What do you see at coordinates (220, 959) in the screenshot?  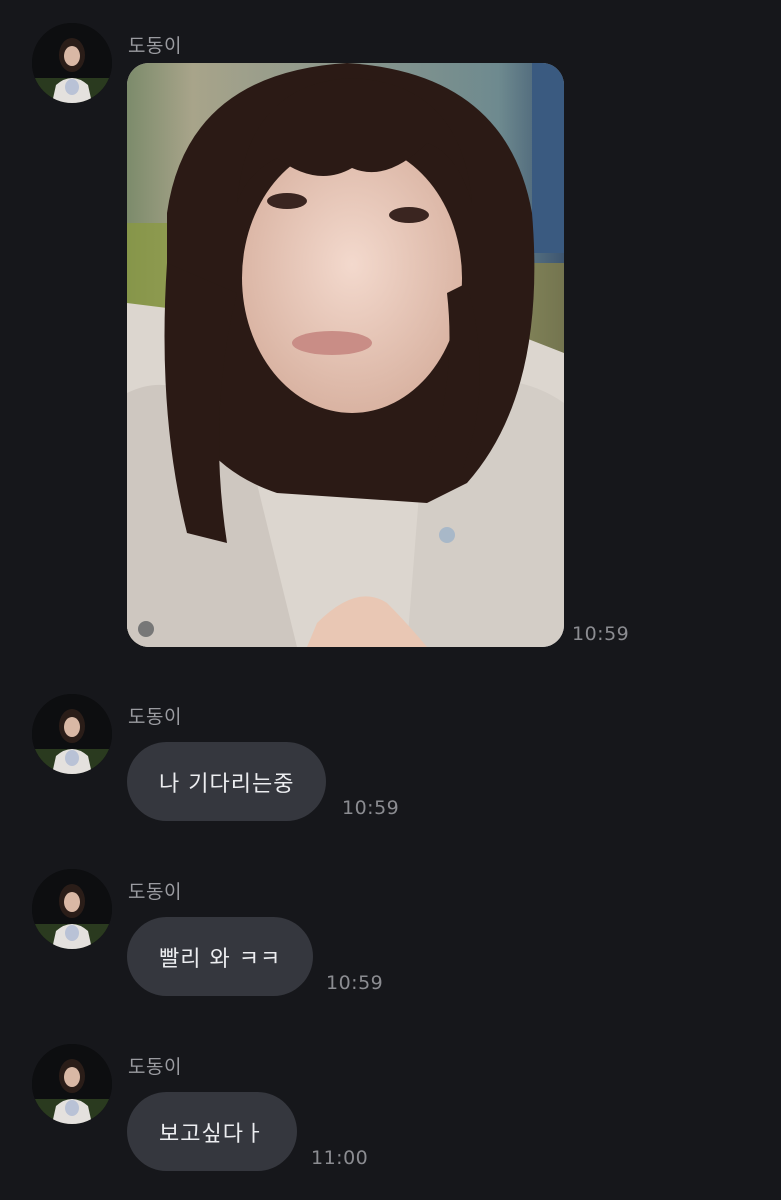 I see `message-text: 빨리 와 ㅋㅋ` at bounding box center [220, 959].